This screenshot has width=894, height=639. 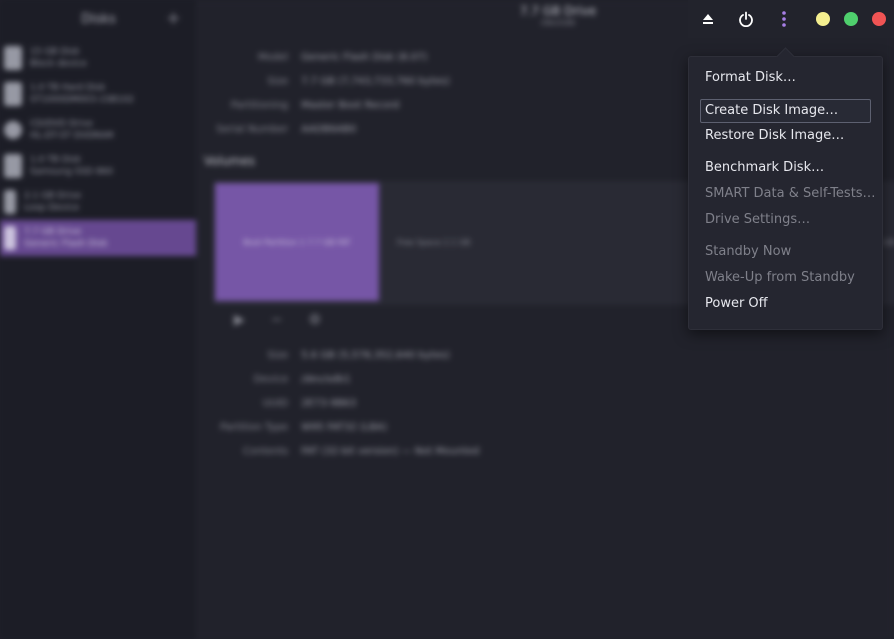 I want to click on property-key: Model, so click(x=272, y=57).